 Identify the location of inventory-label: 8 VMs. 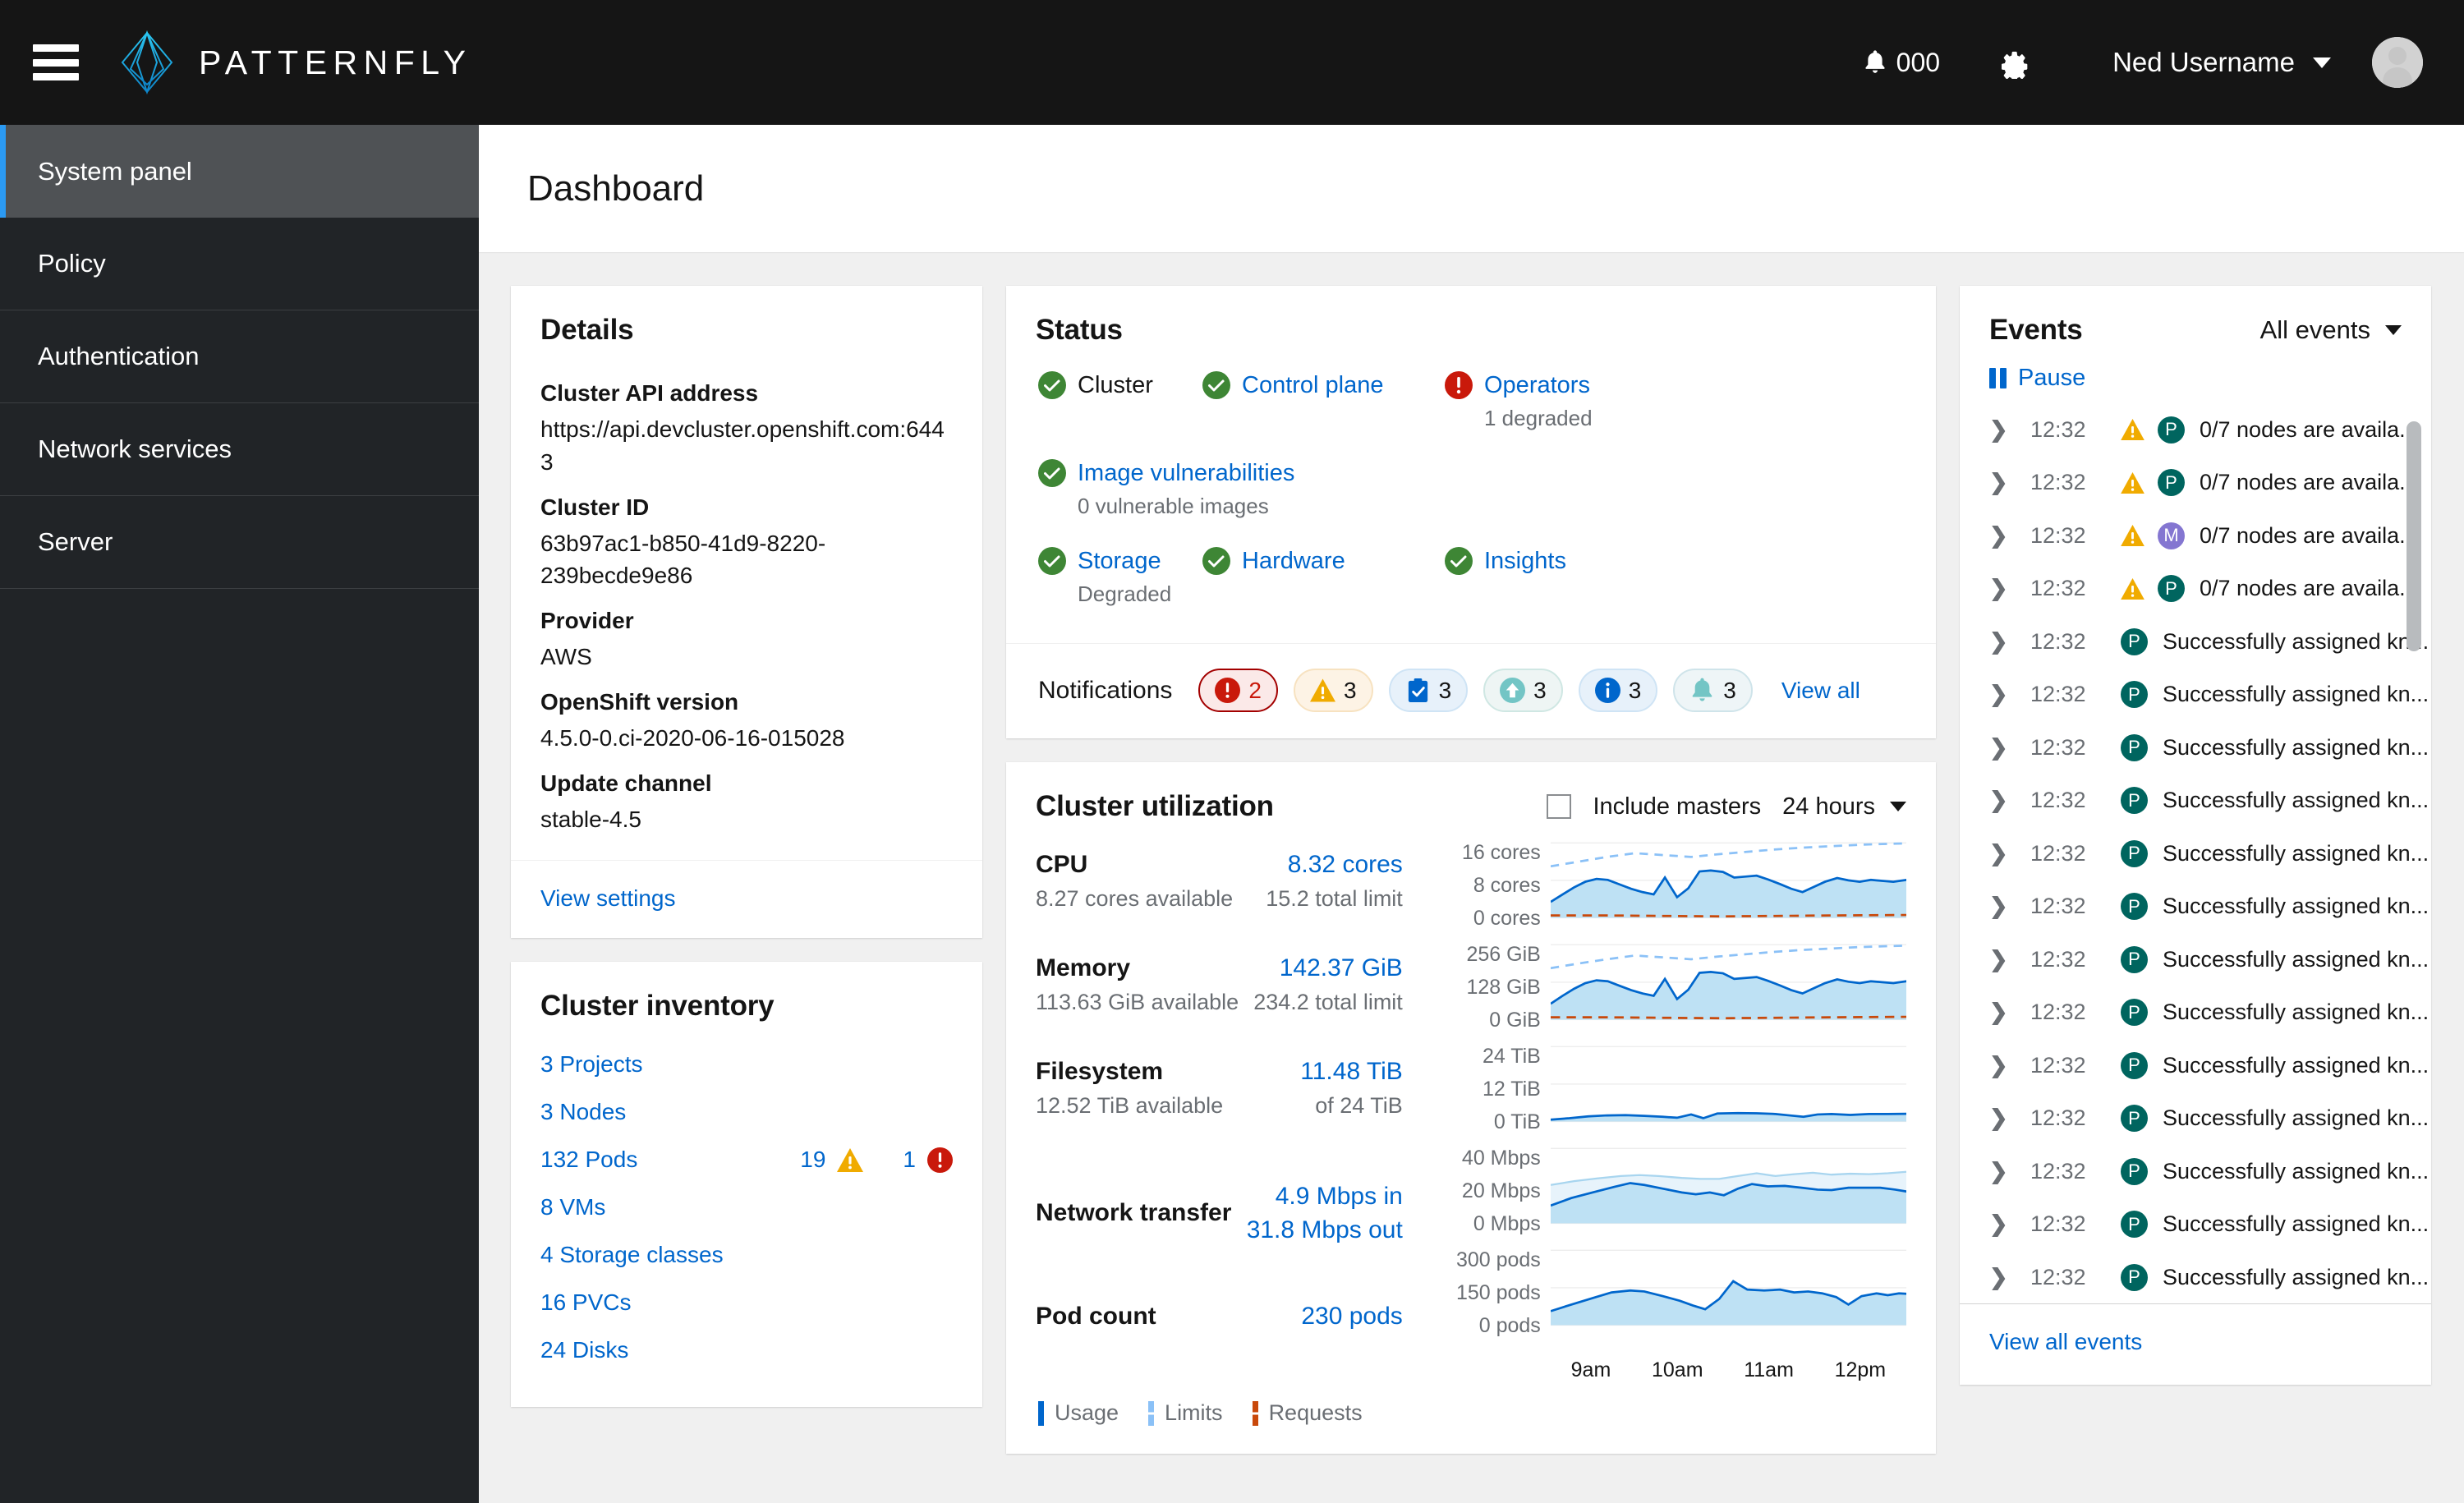
(572, 1207).